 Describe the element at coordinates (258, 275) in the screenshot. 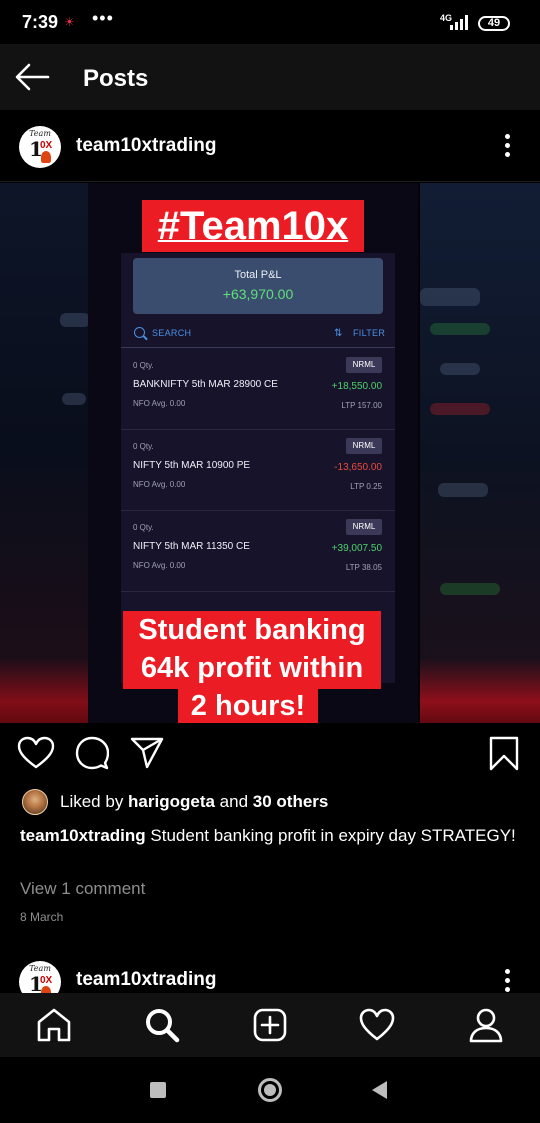

I see `total-pnl-label: Total P&L` at that location.